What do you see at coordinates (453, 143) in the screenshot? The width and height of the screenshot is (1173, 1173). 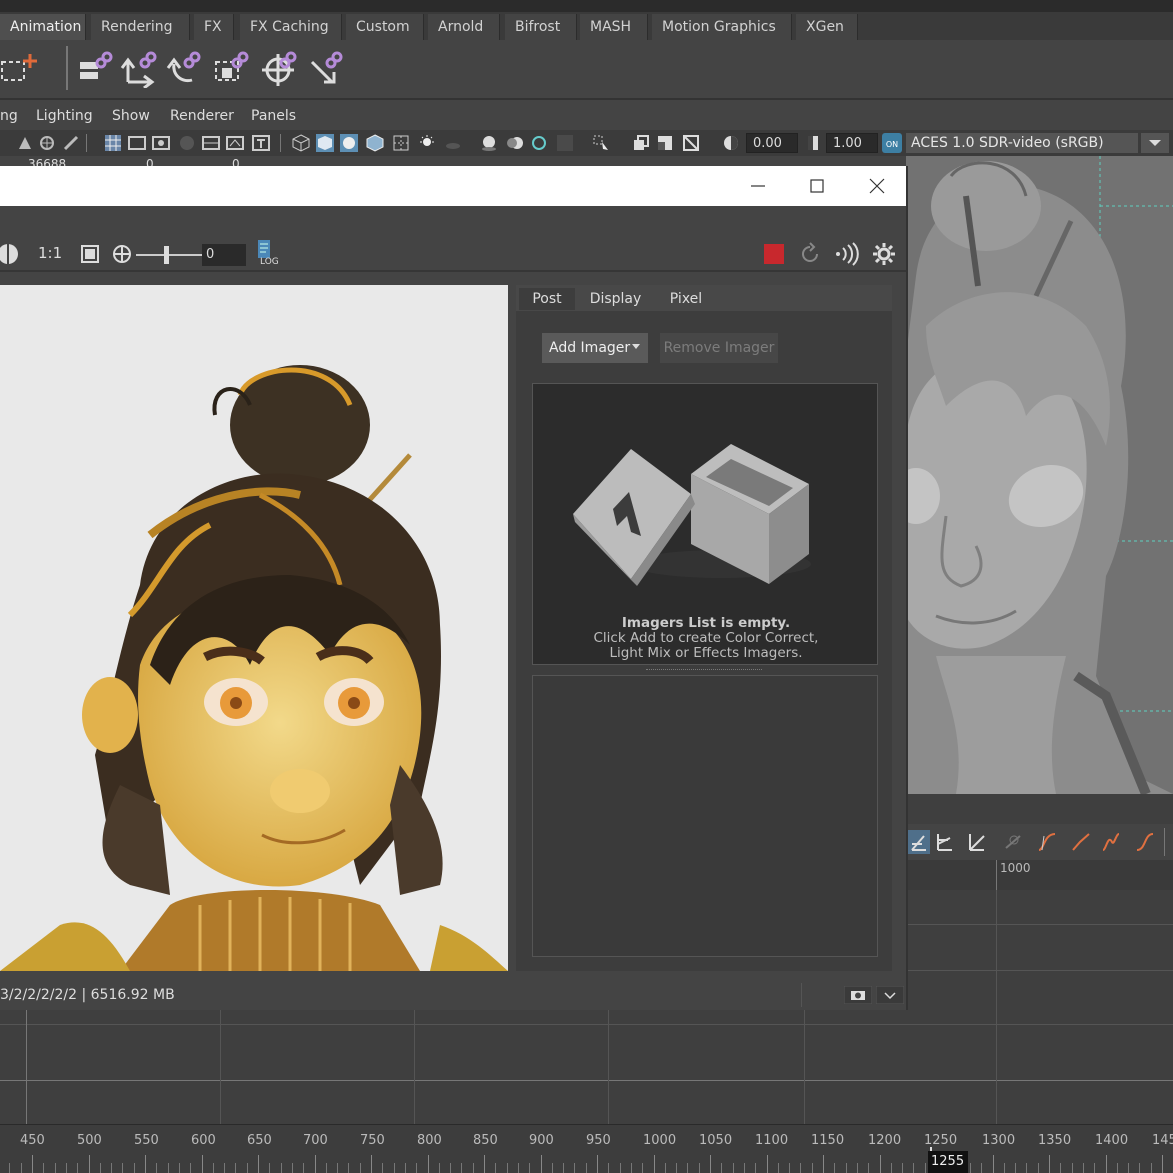 I see `shadows-icon` at bounding box center [453, 143].